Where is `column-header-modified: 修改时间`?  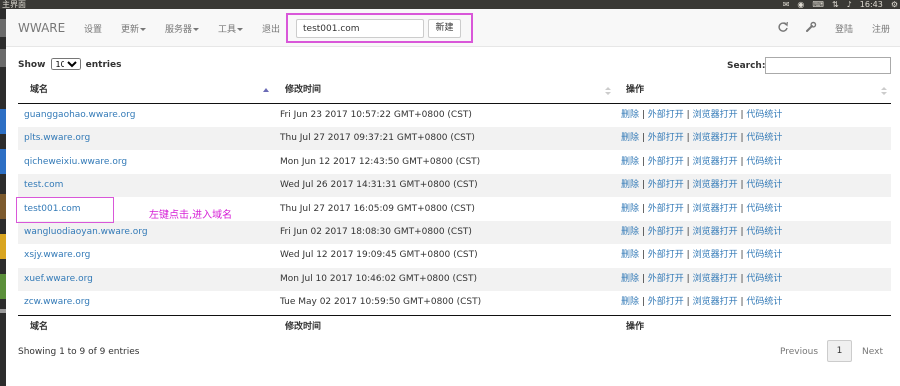
column-header-modified: 修改时间 is located at coordinates (303, 90).